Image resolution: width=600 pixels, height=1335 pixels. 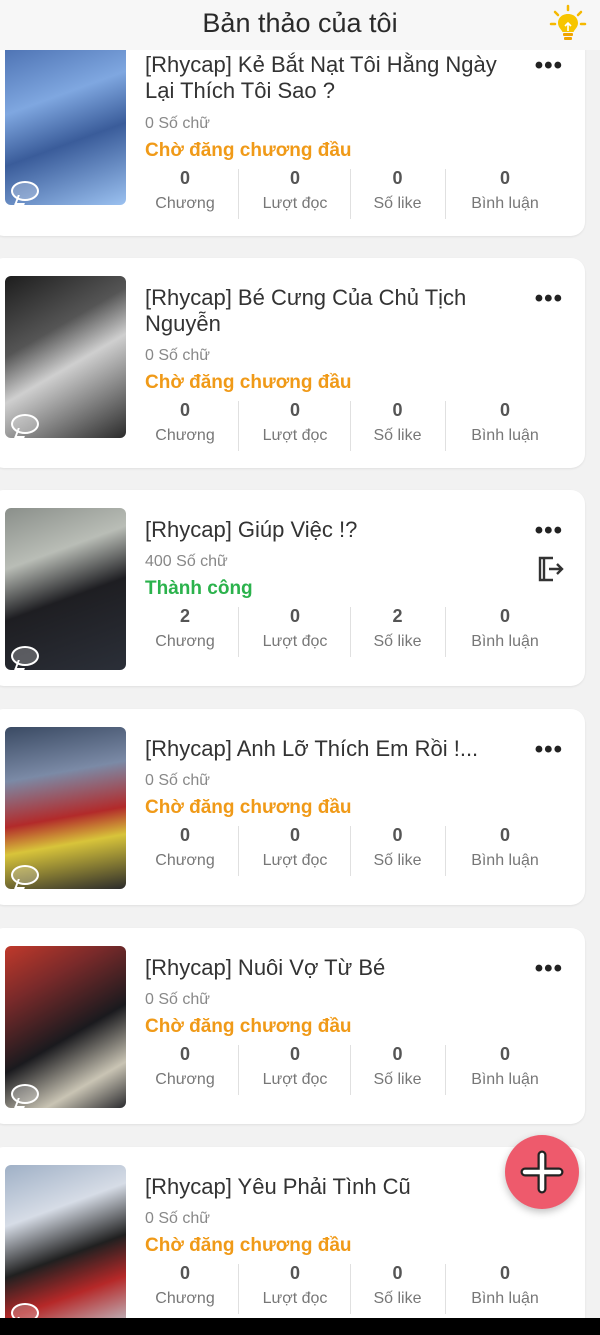 I want to click on status-label: Thành công, so click(x=199, y=588).